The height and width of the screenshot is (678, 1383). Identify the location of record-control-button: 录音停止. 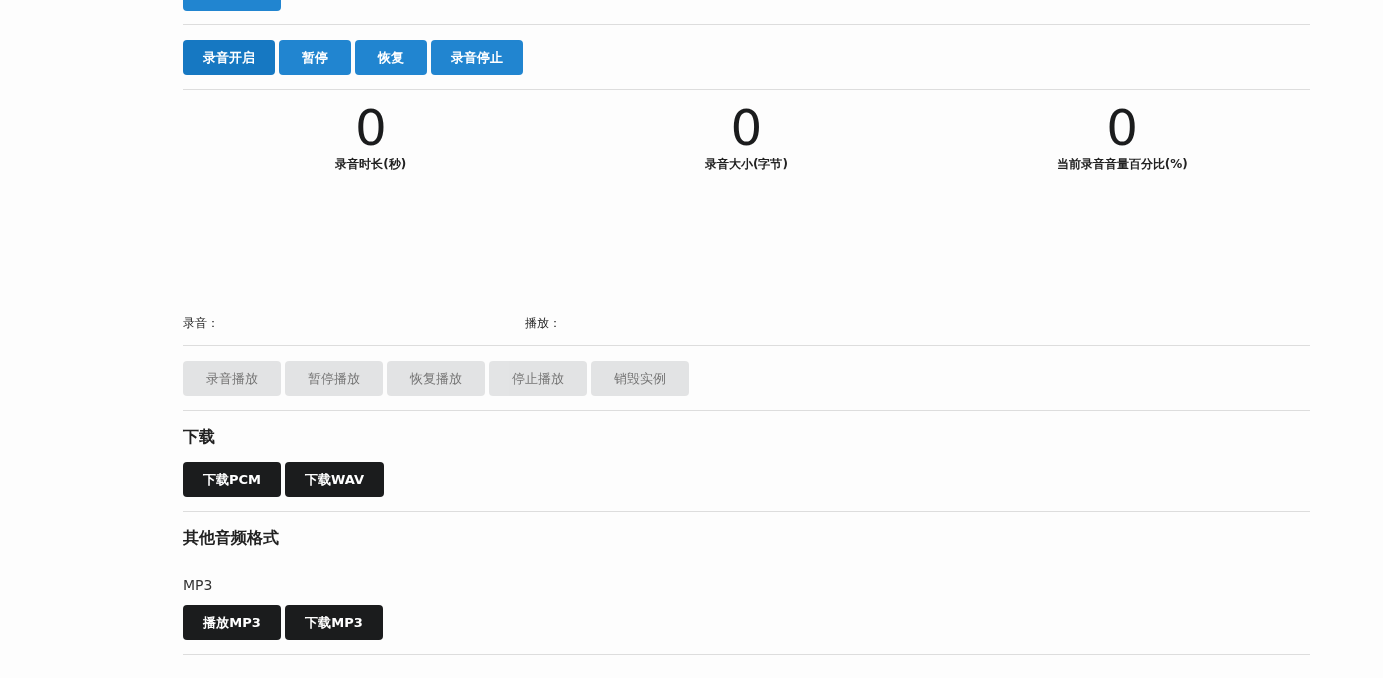
(477, 57).